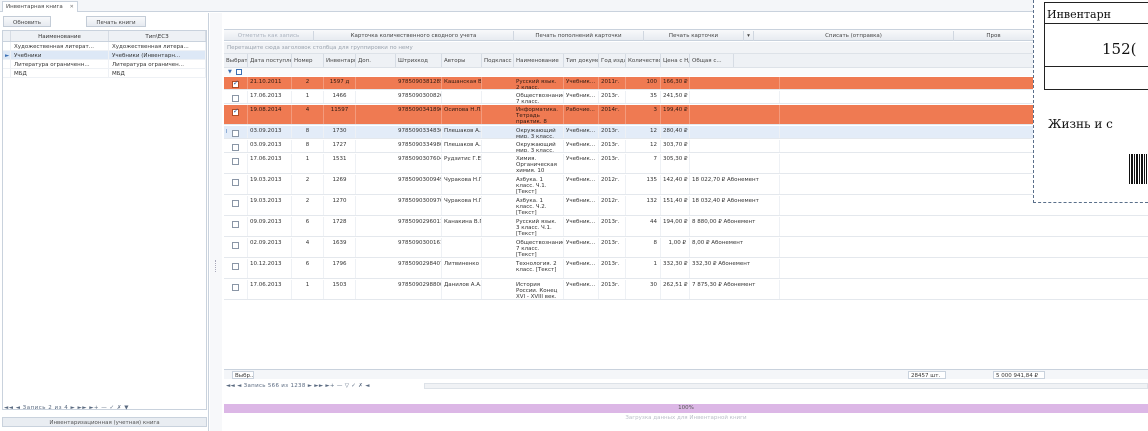 This screenshot has height=431, width=1148. I want to click on check-button: Пров, so click(994, 36).